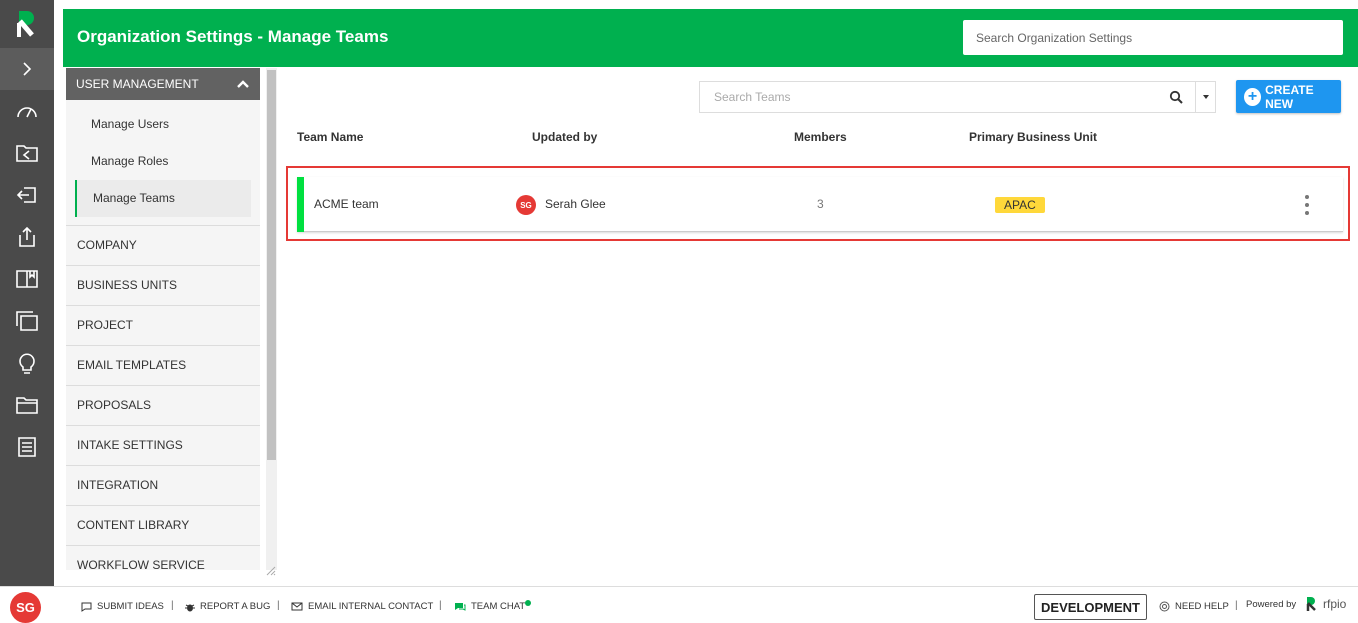  What do you see at coordinates (928, 97) in the screenshot?
I see `search-teams-input` at bounding box center [928, 97].